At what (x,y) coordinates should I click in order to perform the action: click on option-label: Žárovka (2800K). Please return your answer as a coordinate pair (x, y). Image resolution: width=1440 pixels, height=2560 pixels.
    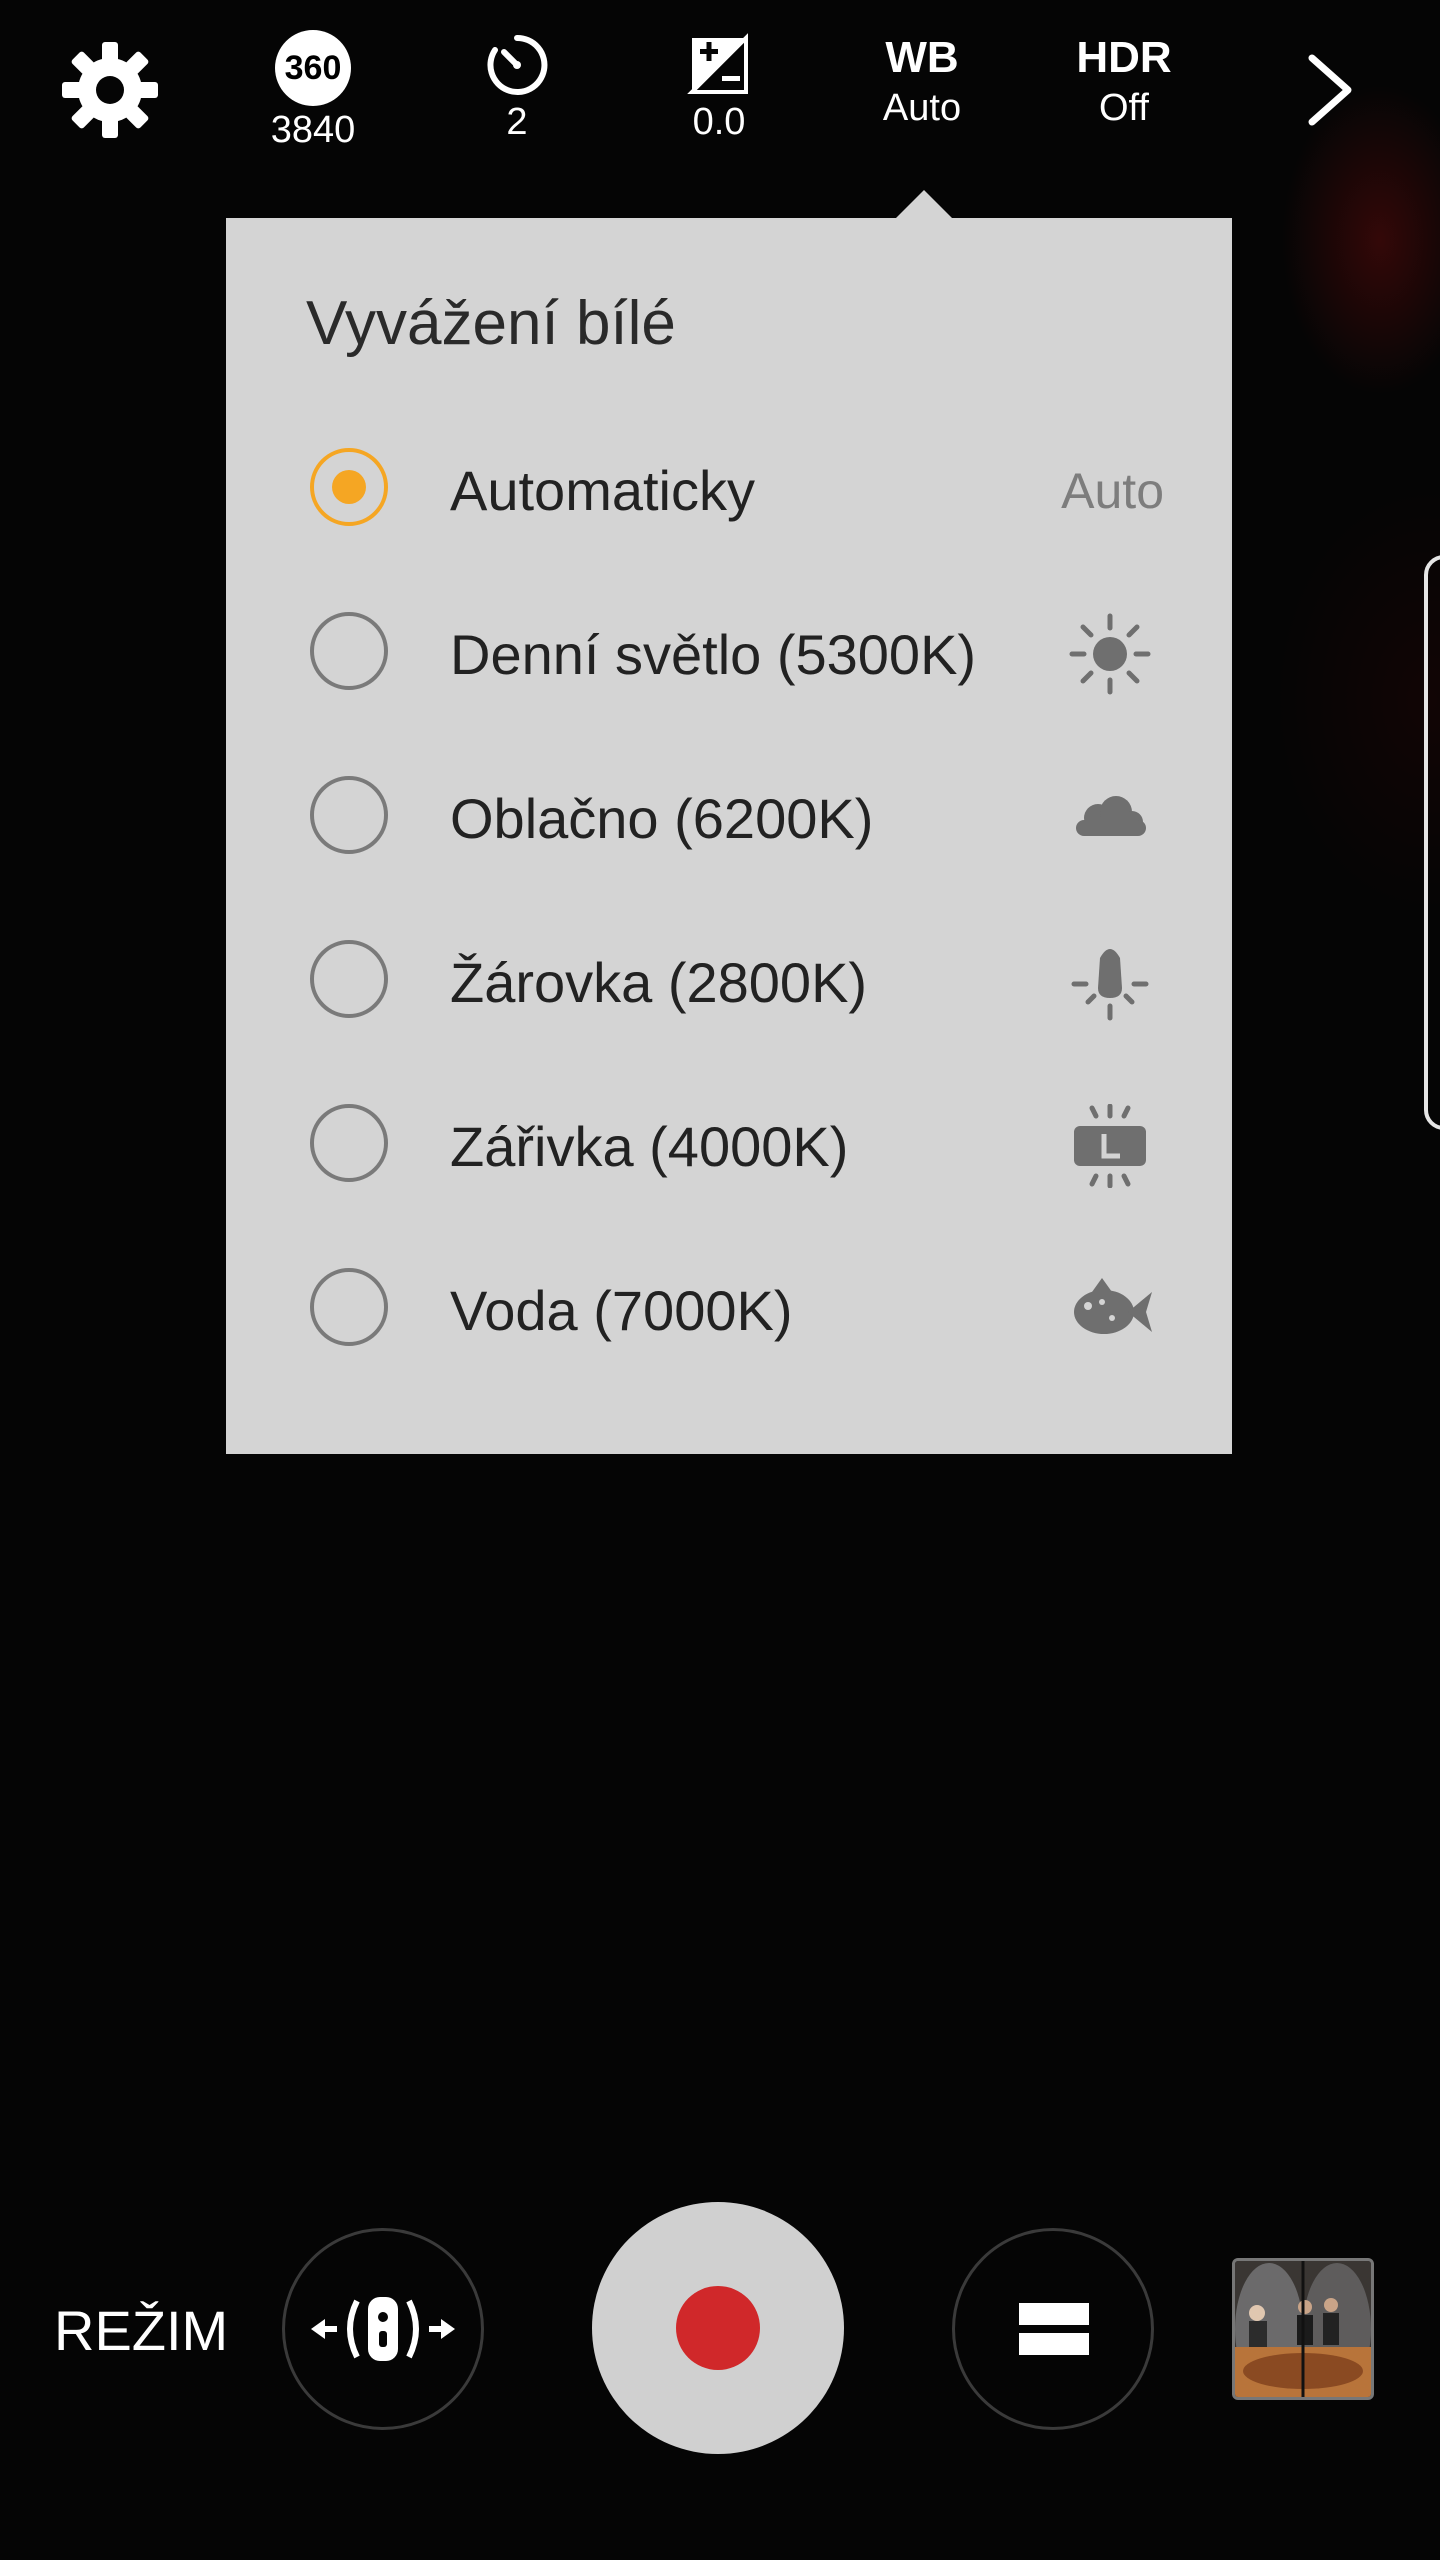
    Looking at the image, I should click on (659, 982).